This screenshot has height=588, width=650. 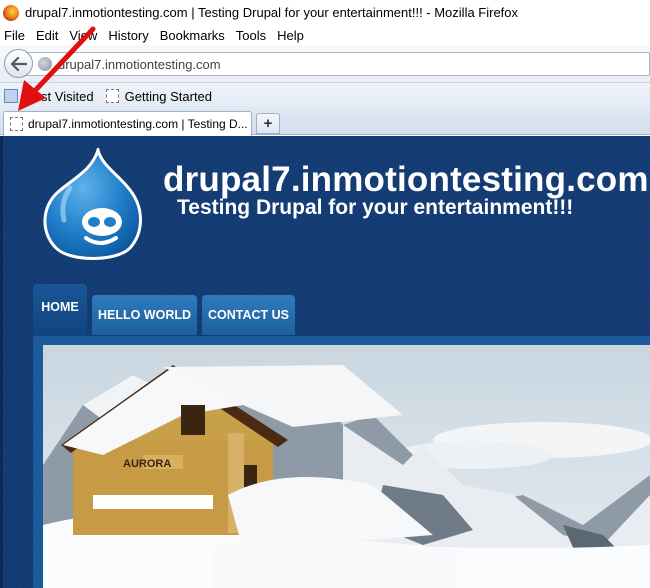 I want to click on menu-edit: Edit, so click(x=47, y=35).